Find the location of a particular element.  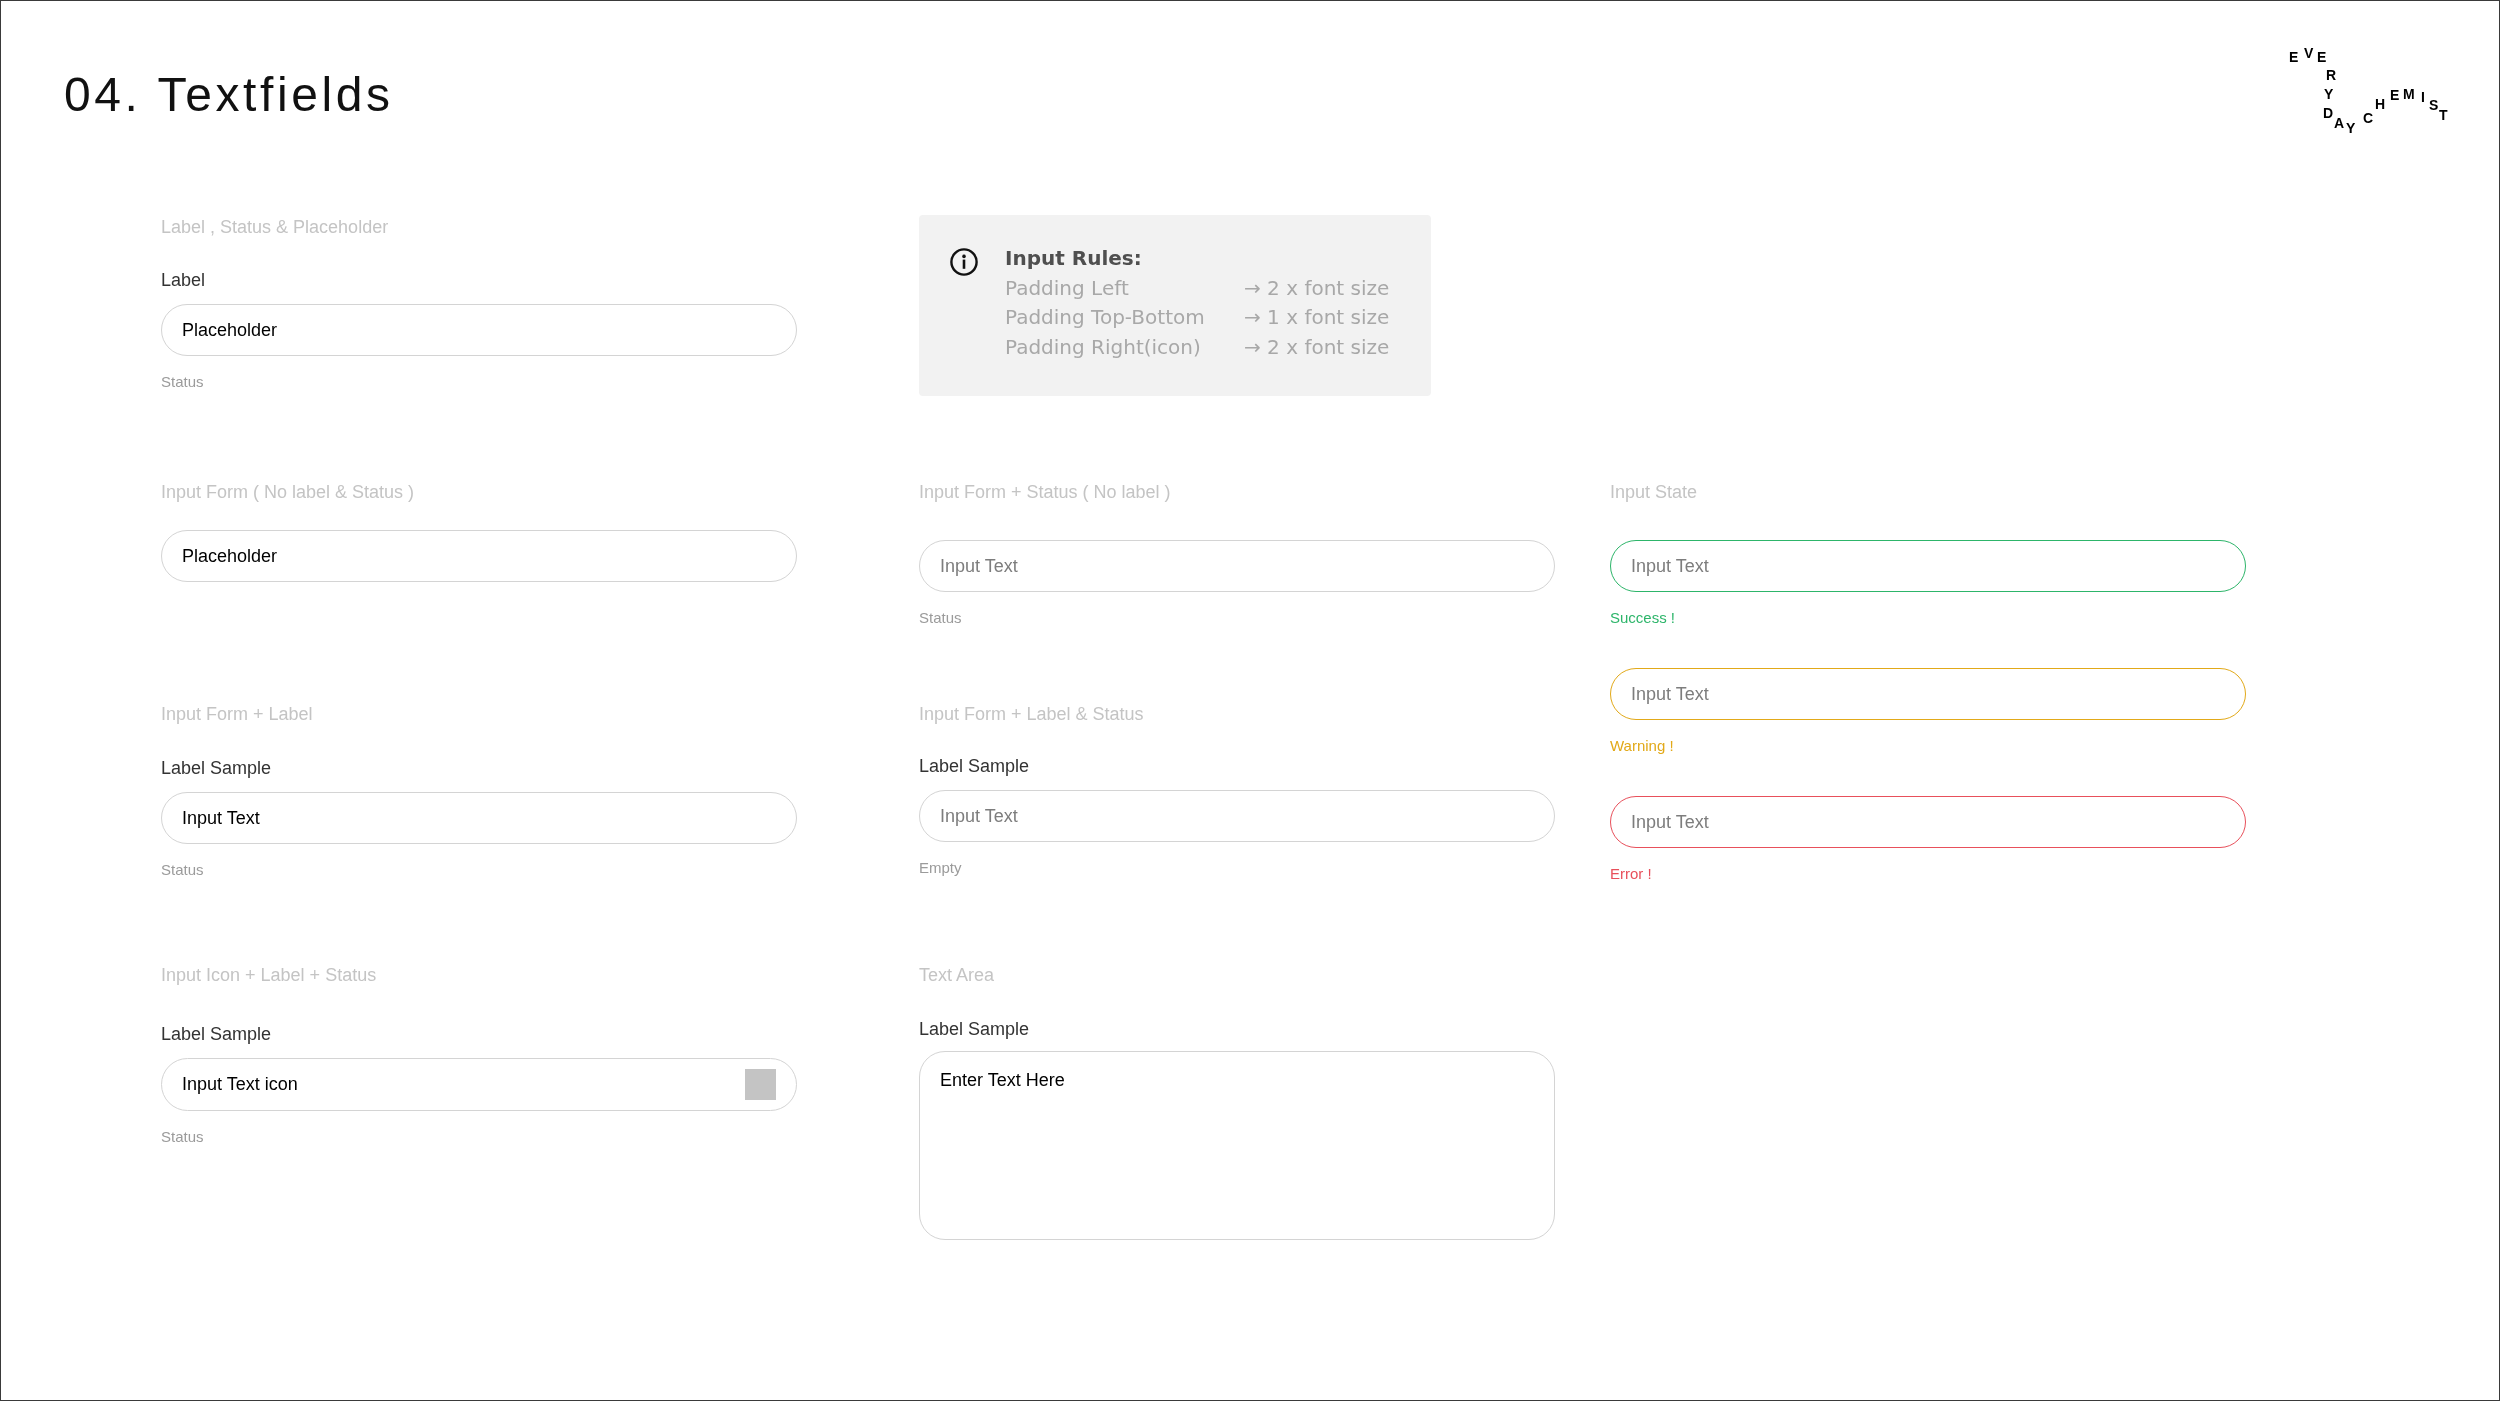

text-area: Enter Text Here is located at coordinates (1237, 1145).